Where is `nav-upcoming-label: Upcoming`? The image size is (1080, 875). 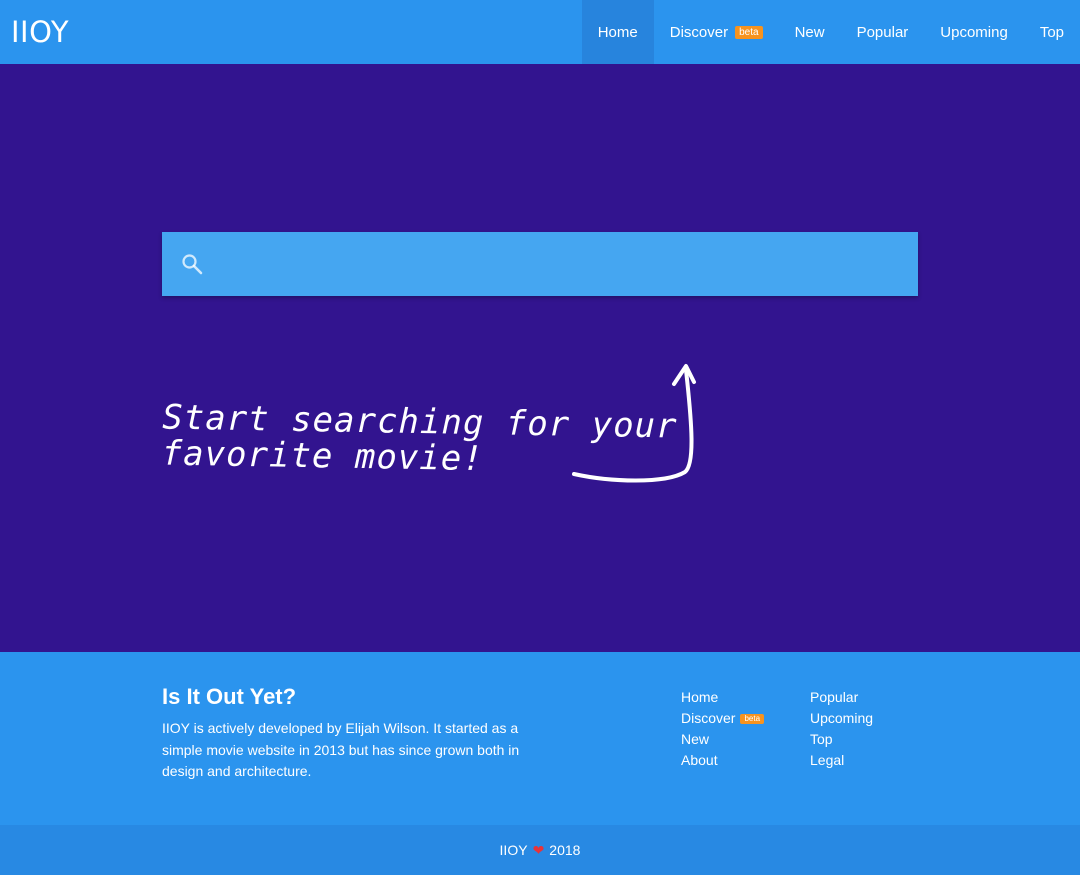
nav-upcoming-label: Upcoming is located at coordinates (974, 32).